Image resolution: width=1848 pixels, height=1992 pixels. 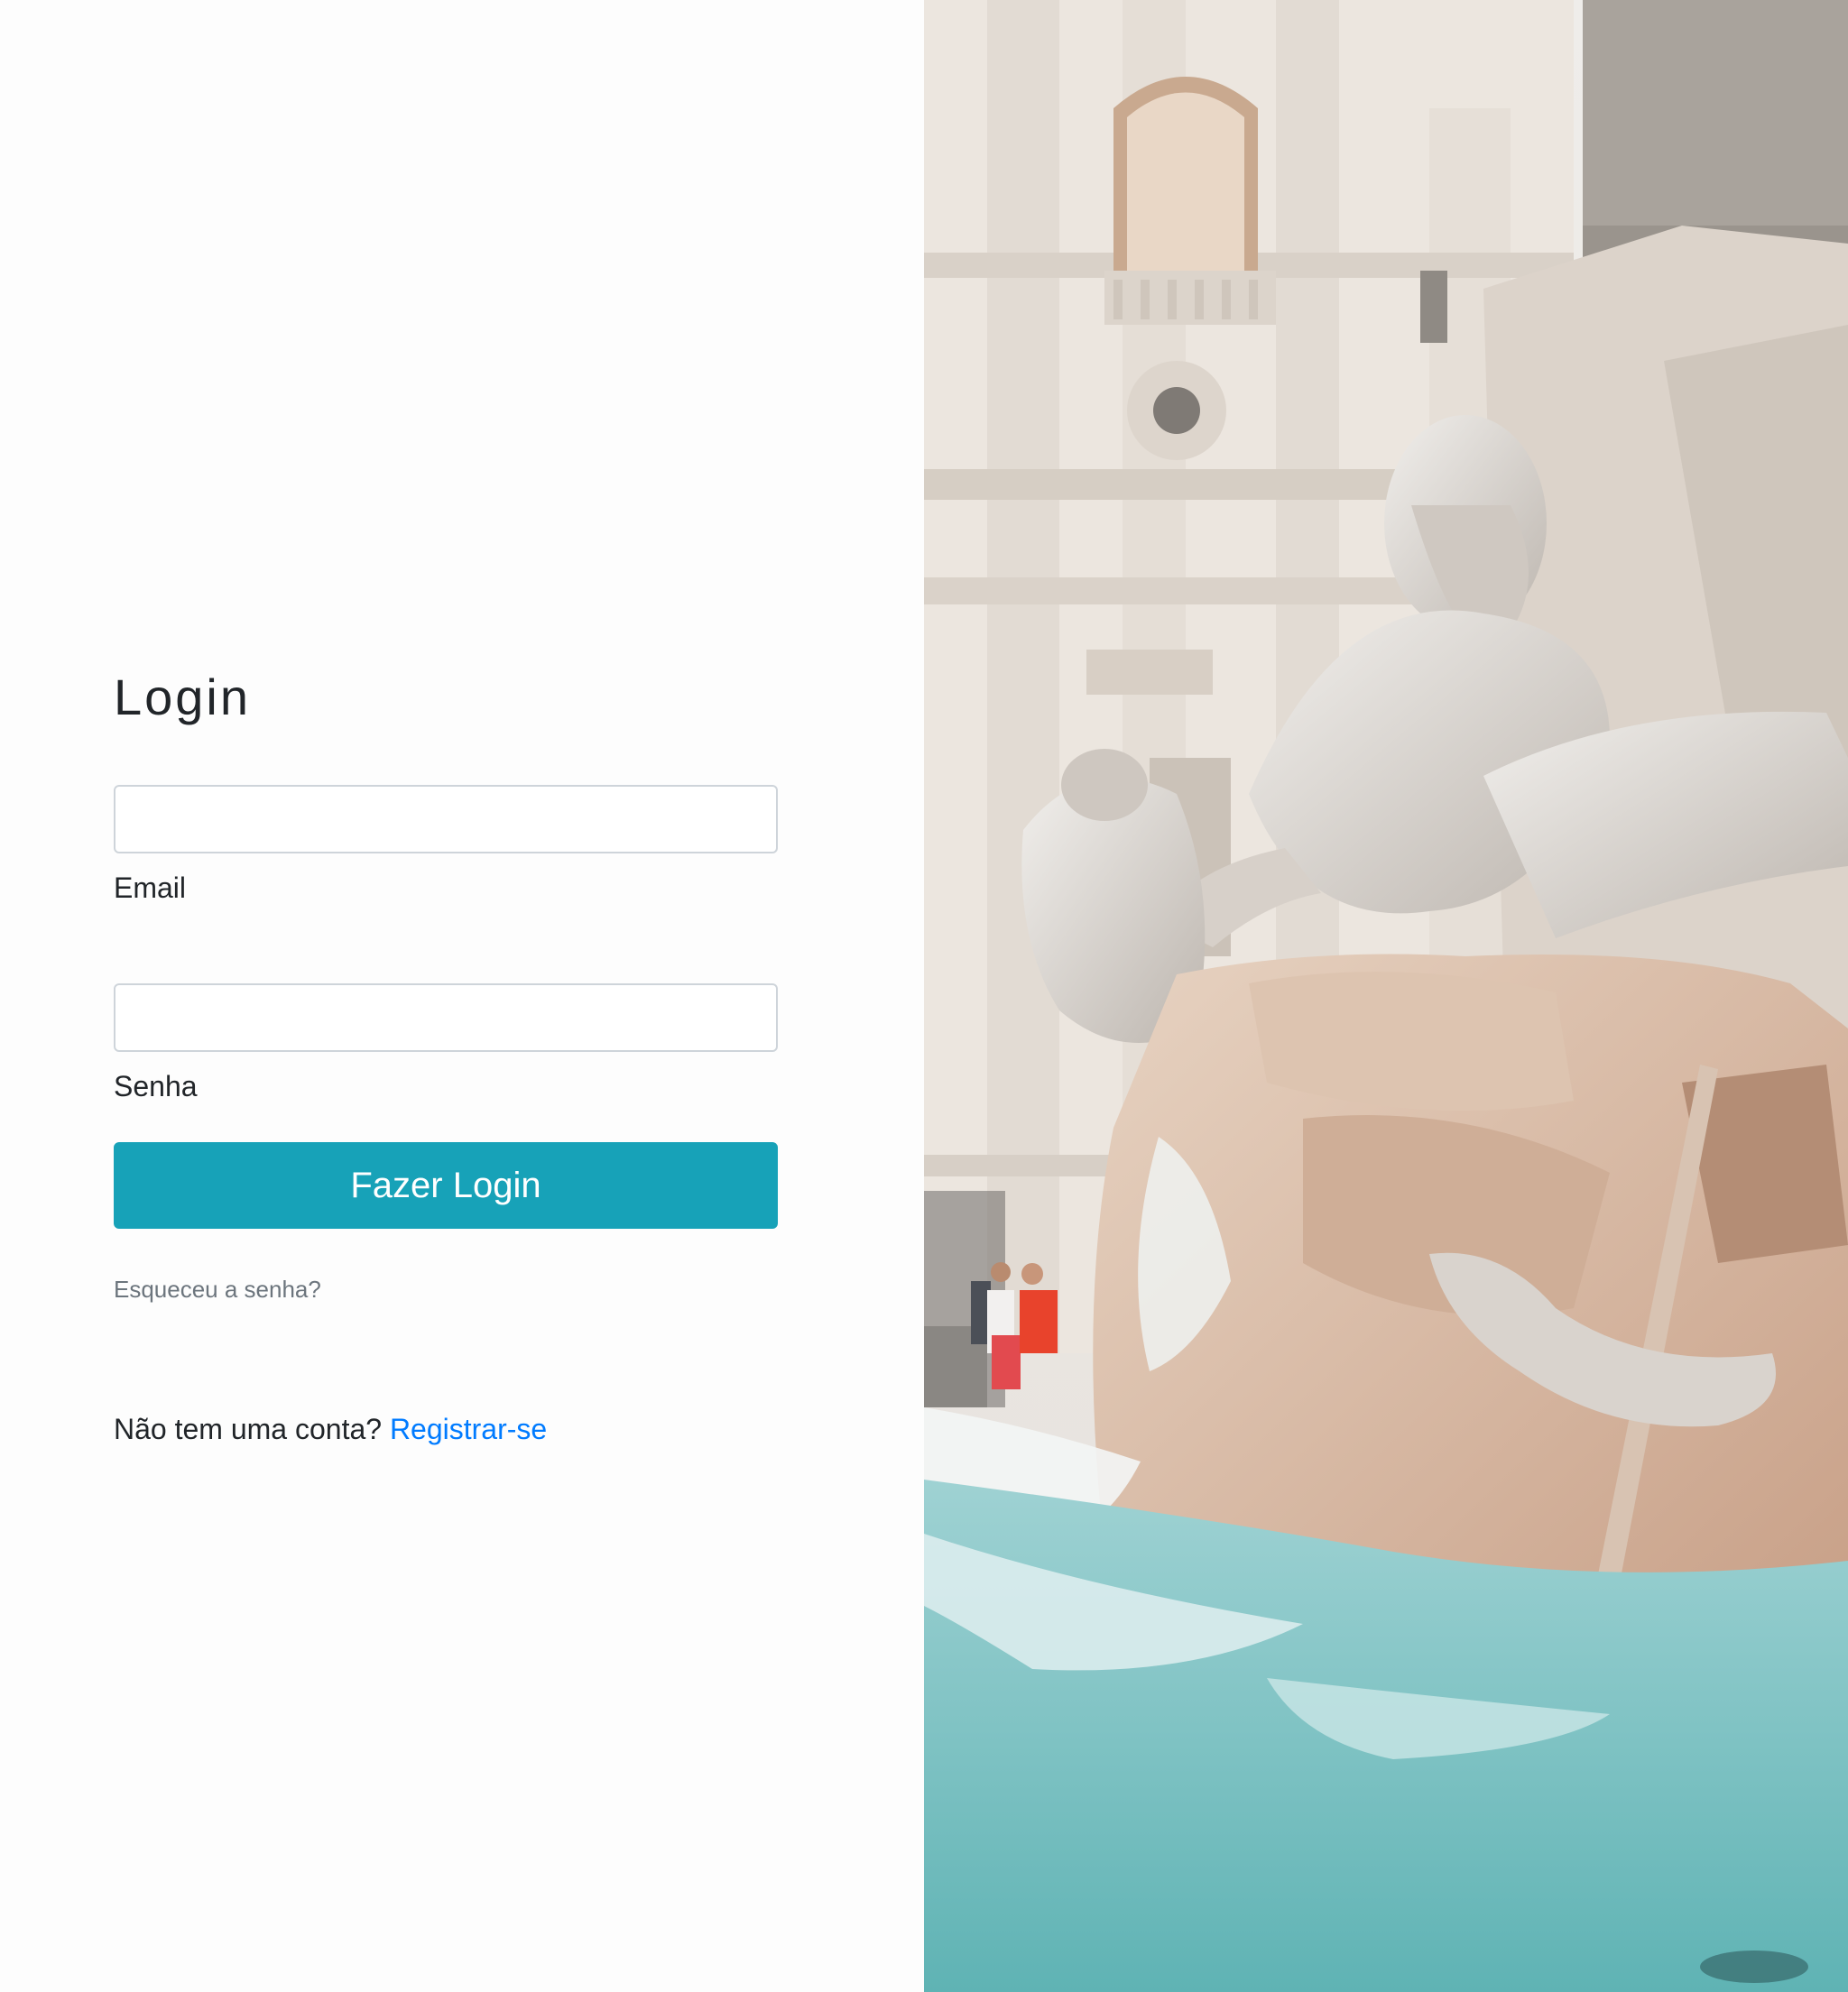 I want to click on password-group: Senha, so click(x=446, y=1043).